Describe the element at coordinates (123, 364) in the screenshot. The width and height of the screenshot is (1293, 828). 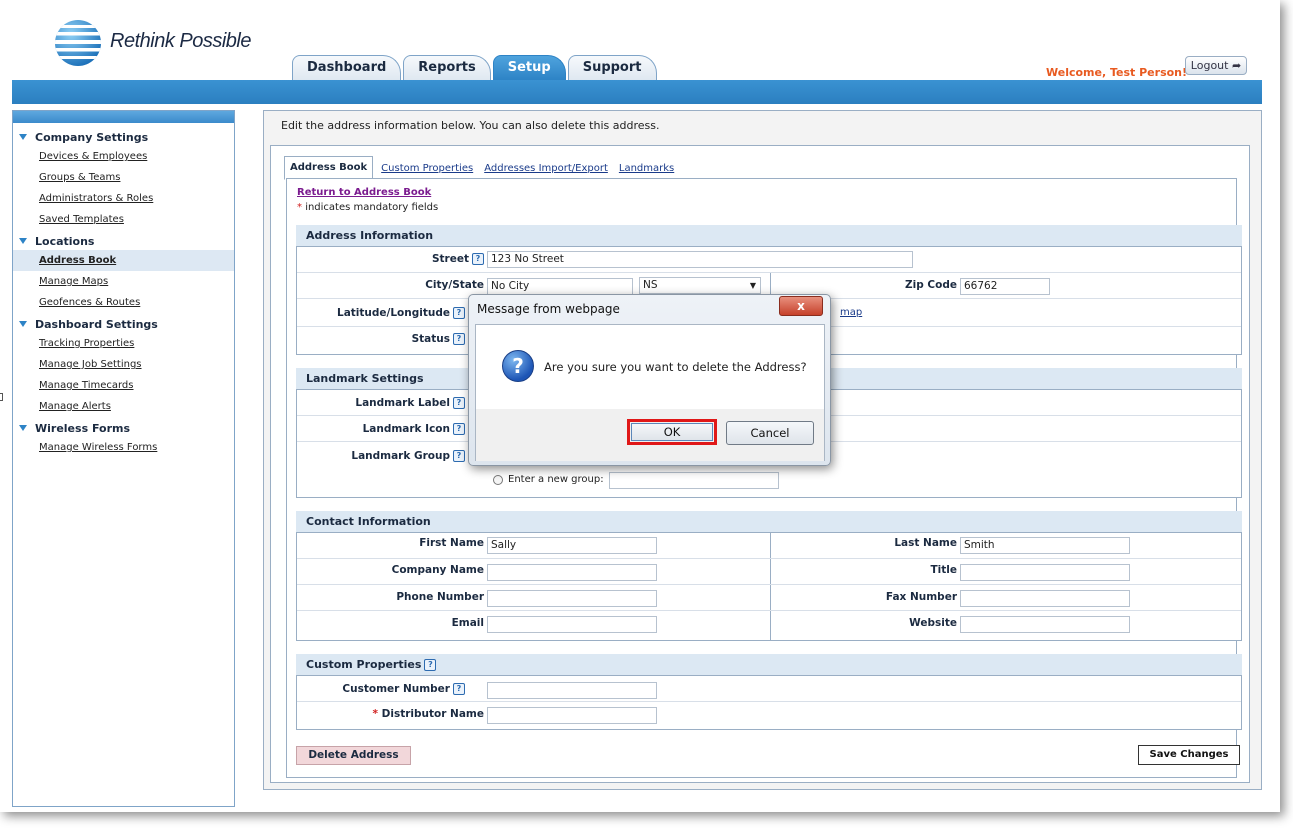
I see `sidebar-item-manage-job-settings: Manage Job Settings` at that location.